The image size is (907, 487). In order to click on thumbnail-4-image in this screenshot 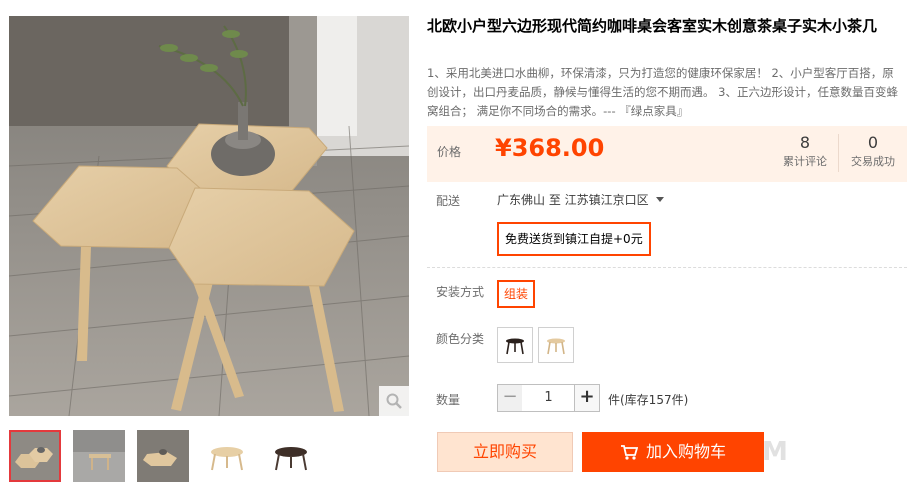, I will do `click(227, 456)`.